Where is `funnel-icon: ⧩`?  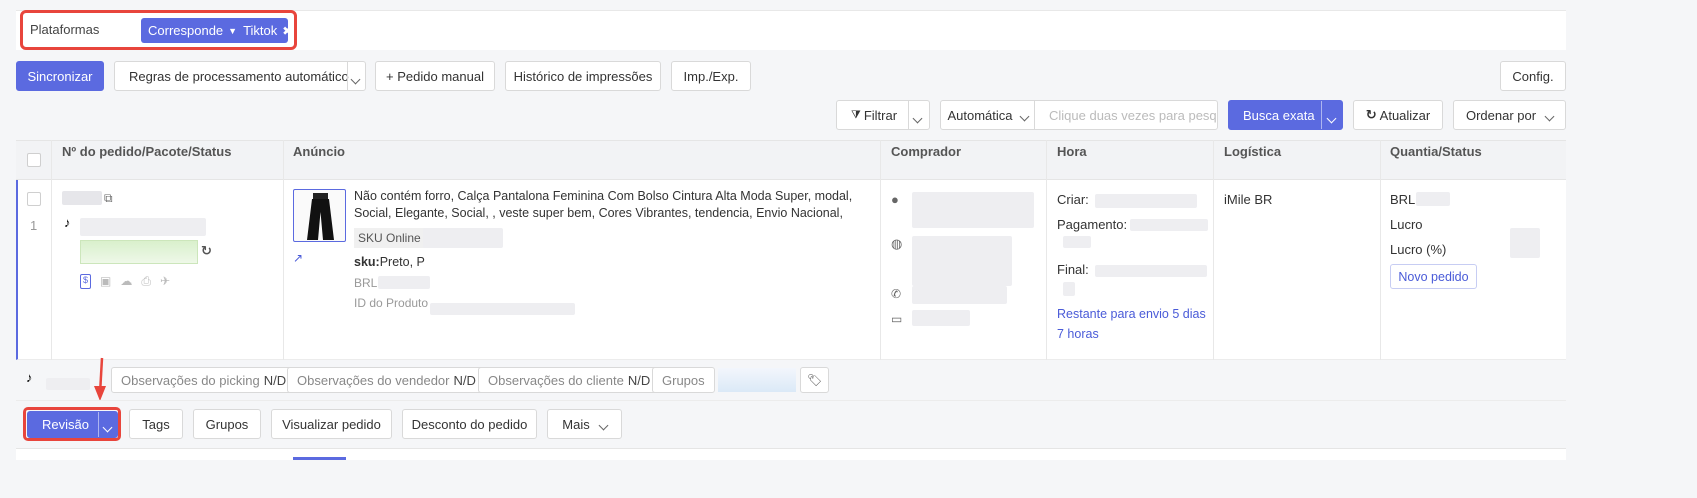 funnel-icon: ⧩ is located at coordinates (856, 114).